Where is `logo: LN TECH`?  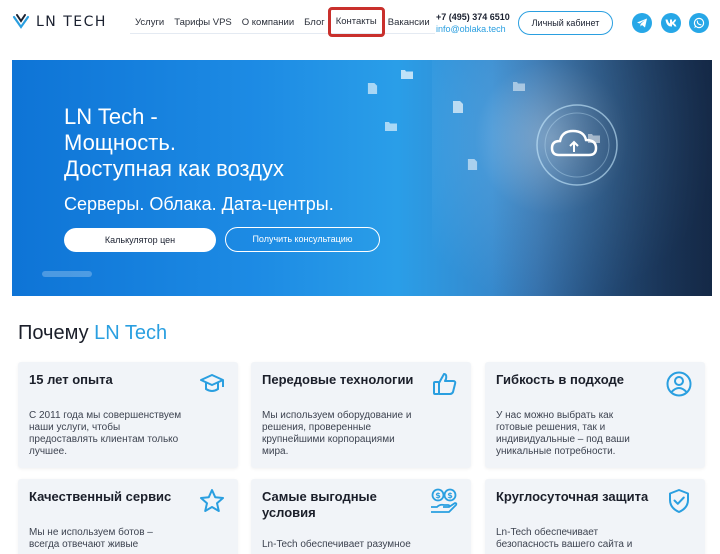
logo: LN TECH is located at coordinates (59, 22).